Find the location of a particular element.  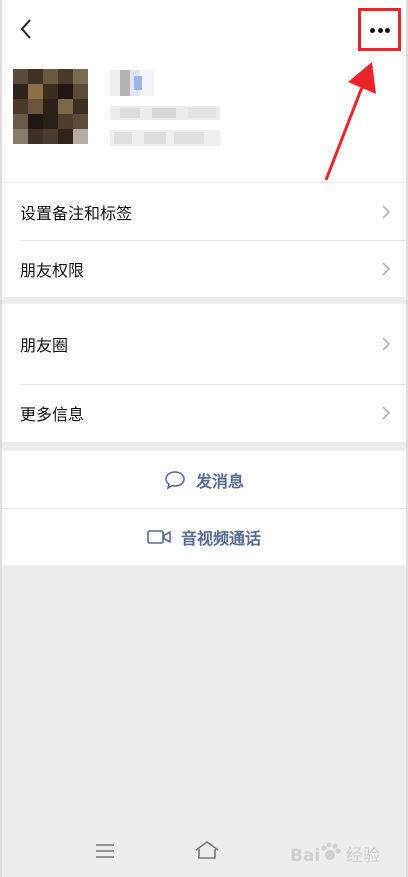

chat-bubble-icon is located at coordinates (175, 480).